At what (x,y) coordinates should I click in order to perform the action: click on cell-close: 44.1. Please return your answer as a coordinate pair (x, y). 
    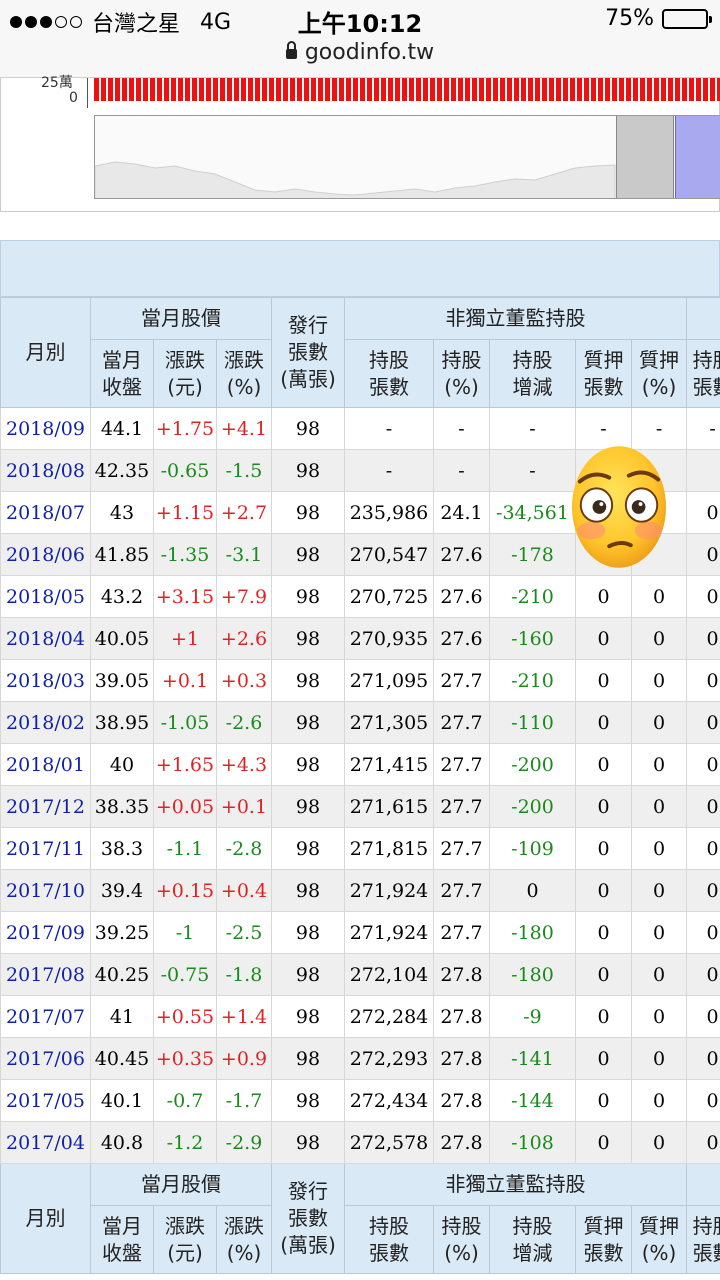
    Looking at the image, I should click on (122, 428).